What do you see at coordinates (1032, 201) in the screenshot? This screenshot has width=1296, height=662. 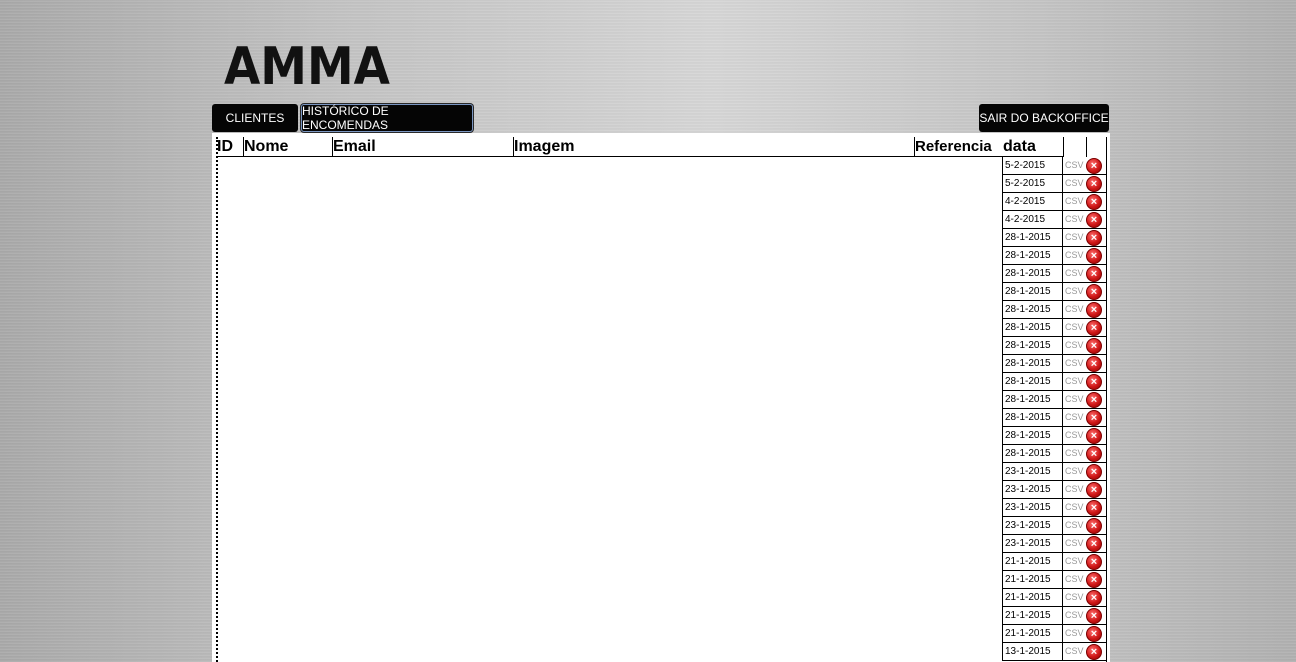 I see `row-date: 4-2-2015` at bounding box center [1032, 201].